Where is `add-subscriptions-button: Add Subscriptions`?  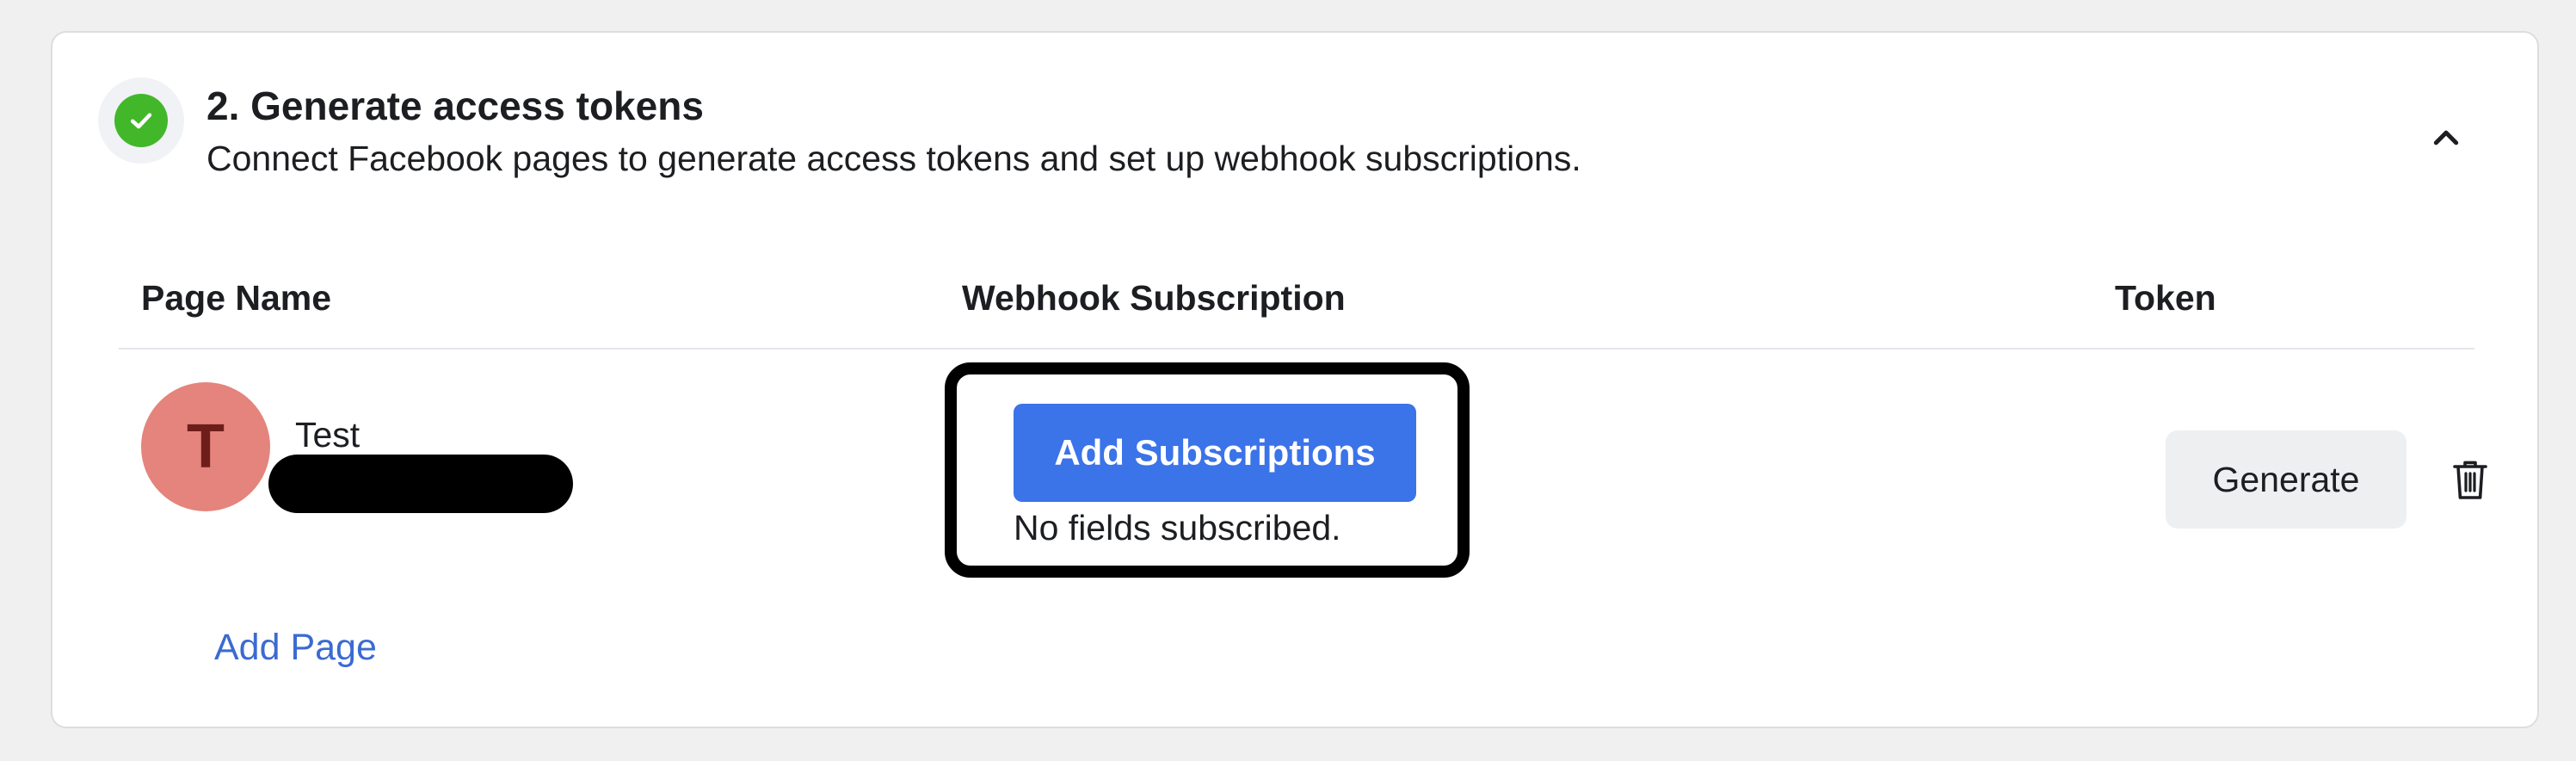 add-subscriptions-button: Add Subscriptions is located at coordinates (1215, 453).